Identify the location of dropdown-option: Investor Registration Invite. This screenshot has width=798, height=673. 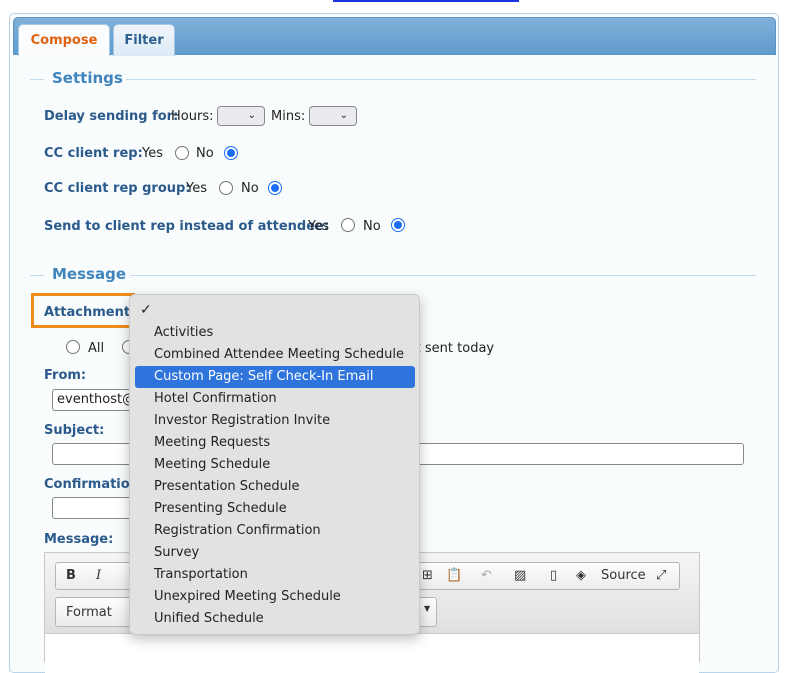
(275, 421).